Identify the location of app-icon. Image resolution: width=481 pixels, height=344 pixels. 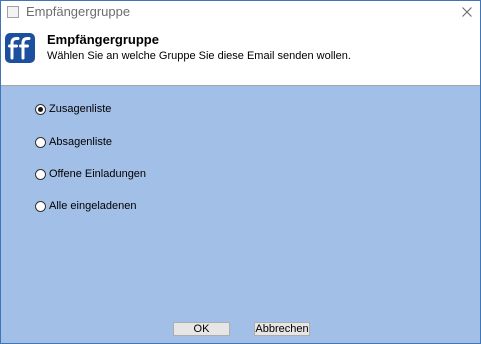
(13, 12).